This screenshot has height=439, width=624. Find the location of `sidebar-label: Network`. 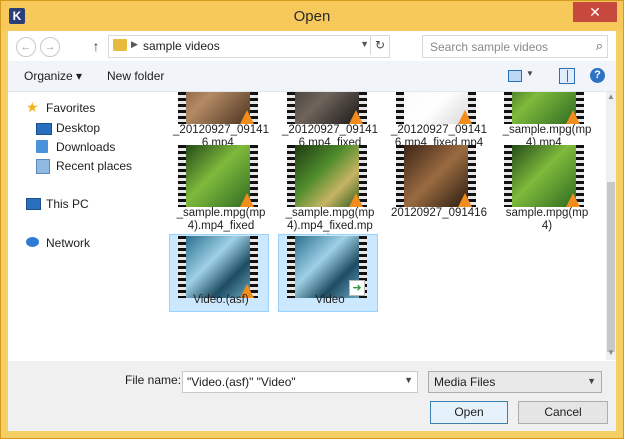

sidebar-label: Network is located at coordinates (68, 243).